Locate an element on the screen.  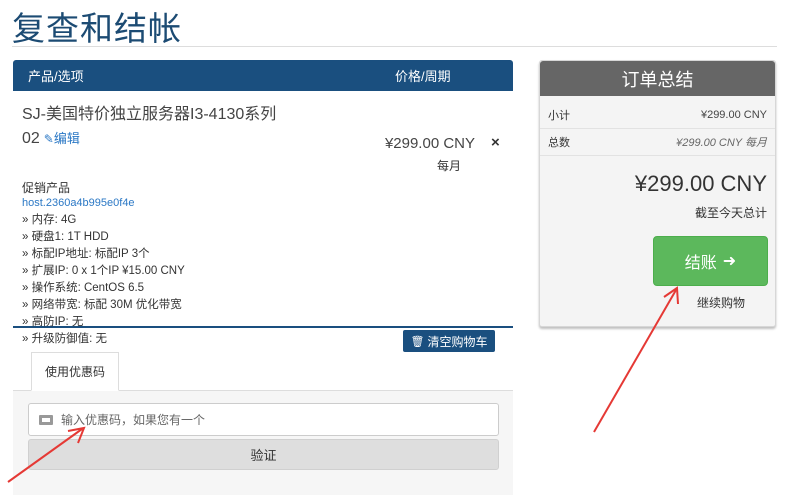
title-divider is located at coordinates (394, 46).